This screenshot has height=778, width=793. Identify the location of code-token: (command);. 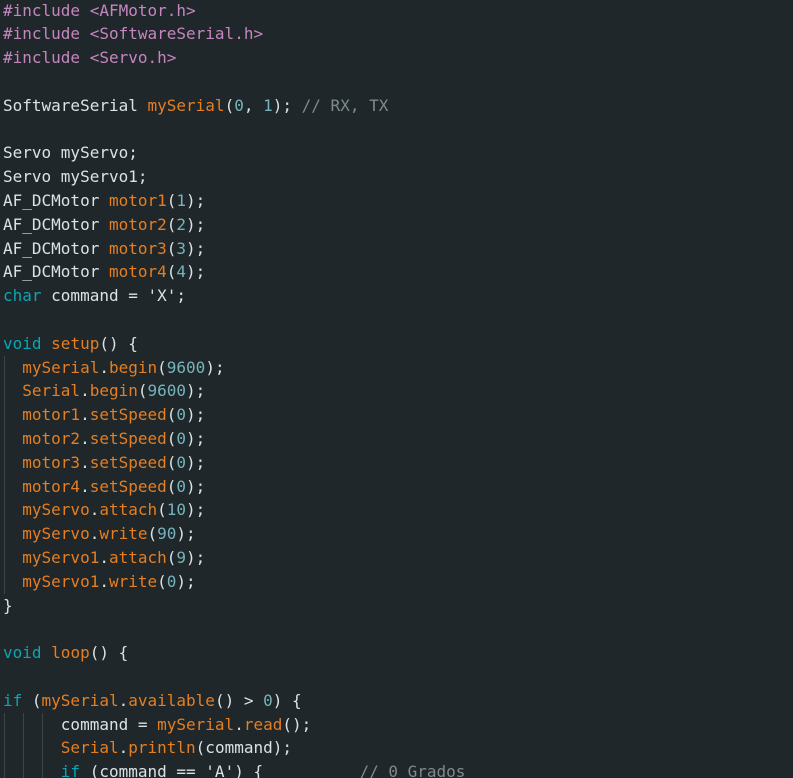
(243, 748).